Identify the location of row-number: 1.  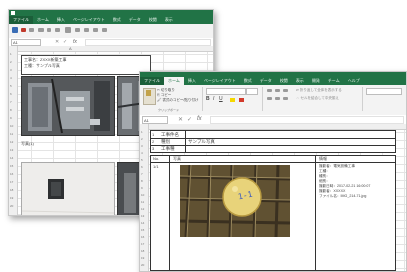
(11, 54).